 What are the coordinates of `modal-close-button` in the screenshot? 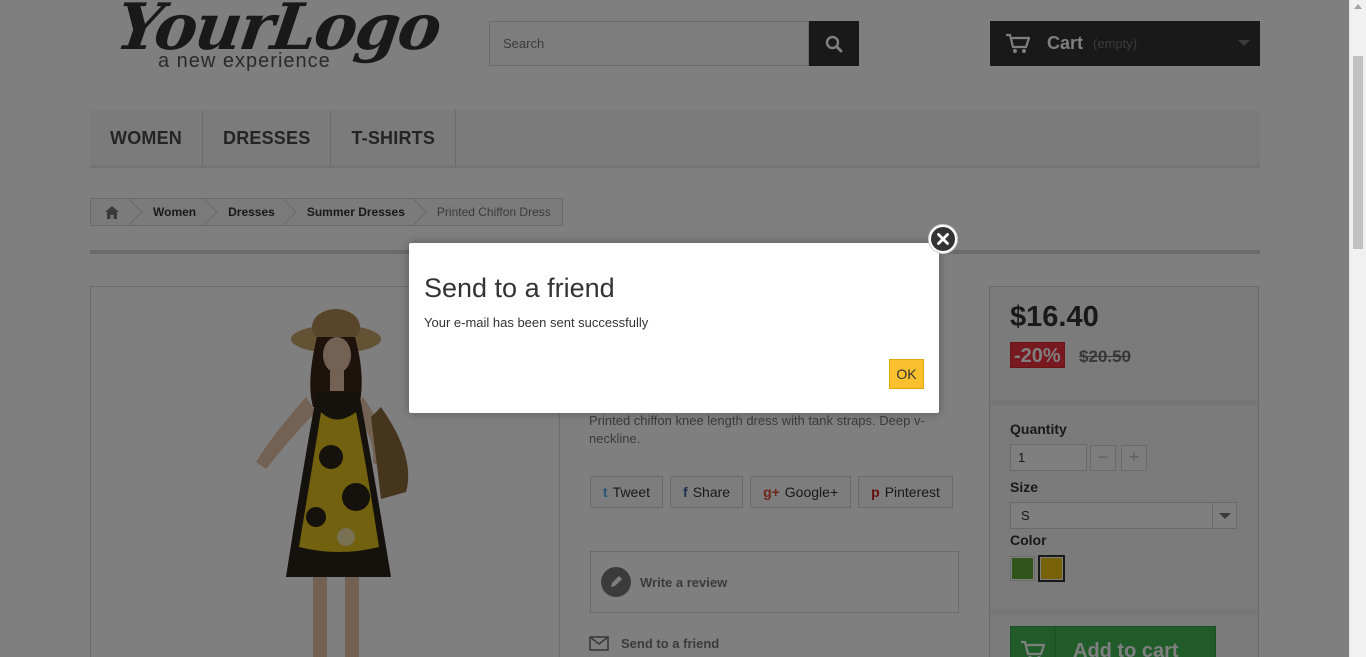 It's located at (943, 239).